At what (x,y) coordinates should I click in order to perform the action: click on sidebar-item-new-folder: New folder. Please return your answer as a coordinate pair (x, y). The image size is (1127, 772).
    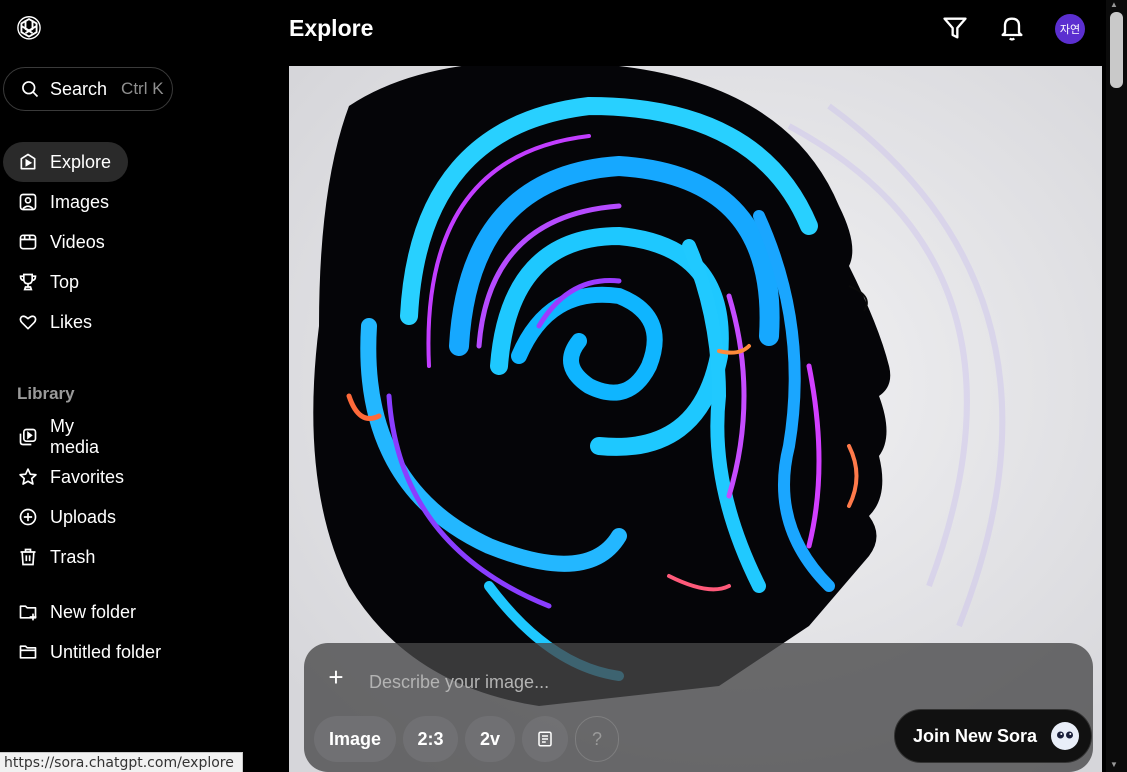
    Looking at the image, I should click on (103, 612).